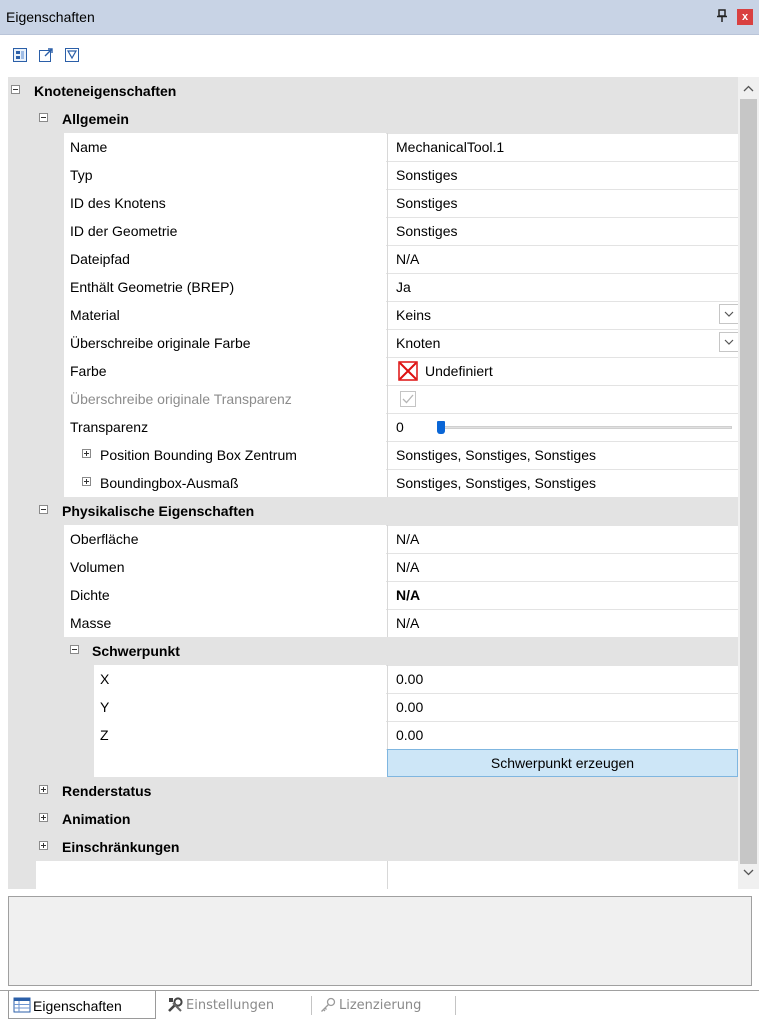  What do you see at coordinates (373, 679) in the screenshot?
I see `property-row-schwerpunkt-x: X 0.00` at bounding box center [373, 679].